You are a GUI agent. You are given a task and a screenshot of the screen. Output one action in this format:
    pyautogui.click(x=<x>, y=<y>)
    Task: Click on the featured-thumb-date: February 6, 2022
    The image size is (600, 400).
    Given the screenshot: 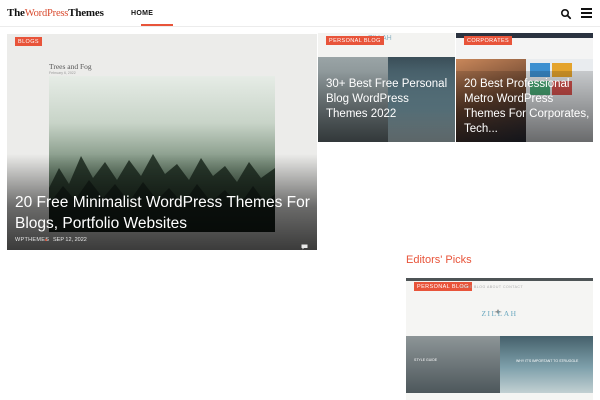 What is the action you would take?
    pyautogui.click(x=62, y=73)
    